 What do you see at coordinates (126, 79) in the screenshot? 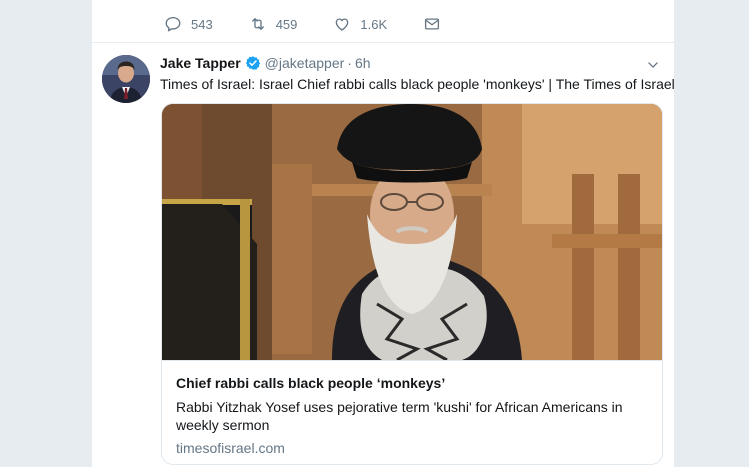
I see `avatar` at bounding box center [126, 79].